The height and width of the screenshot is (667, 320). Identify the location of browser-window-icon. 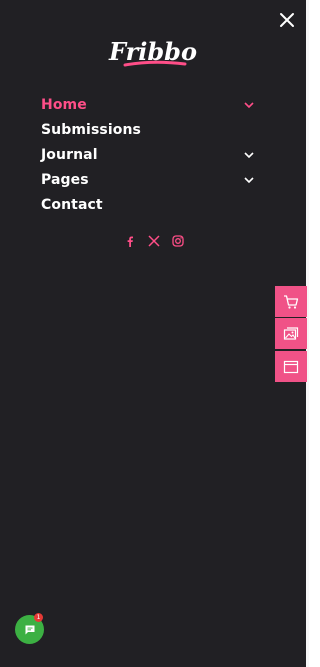
(291, 366).